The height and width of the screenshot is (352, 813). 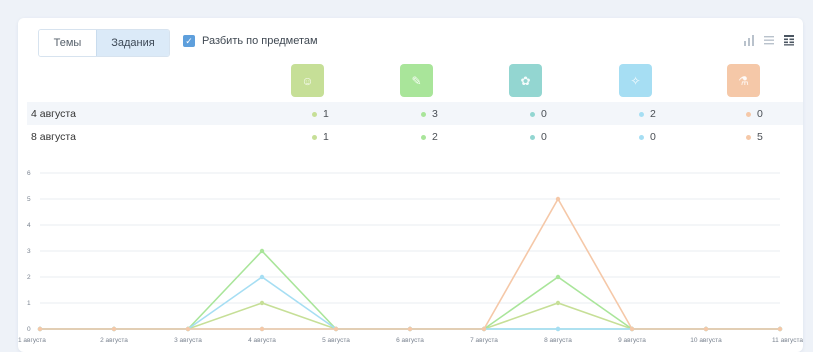 What do you see at coordinates (336, 340) in the screenshot?
I see `x-tick-label: 5 августа` at bounding box center [336, 340].